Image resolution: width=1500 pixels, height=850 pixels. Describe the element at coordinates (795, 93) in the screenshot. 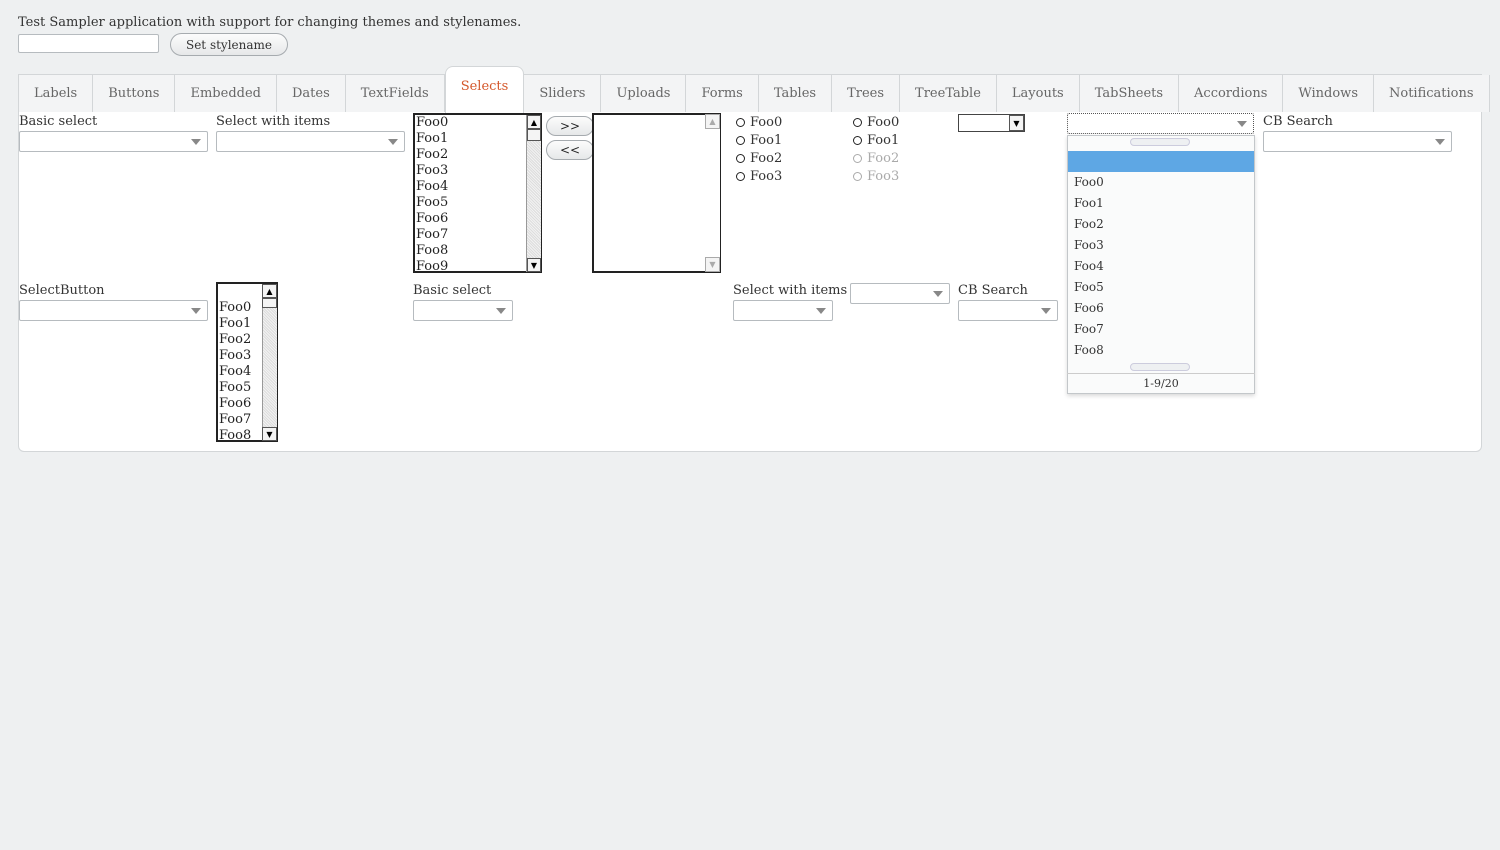

I see `tab-tables: Tables` at that location.